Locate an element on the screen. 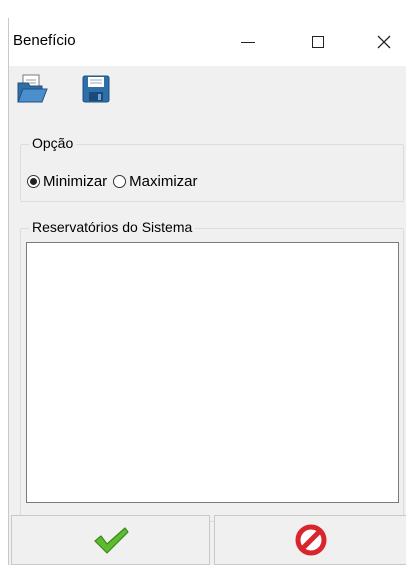 The height and width of the screenshot is (565, 406). minimize-button is located at coordinates (248, 42).